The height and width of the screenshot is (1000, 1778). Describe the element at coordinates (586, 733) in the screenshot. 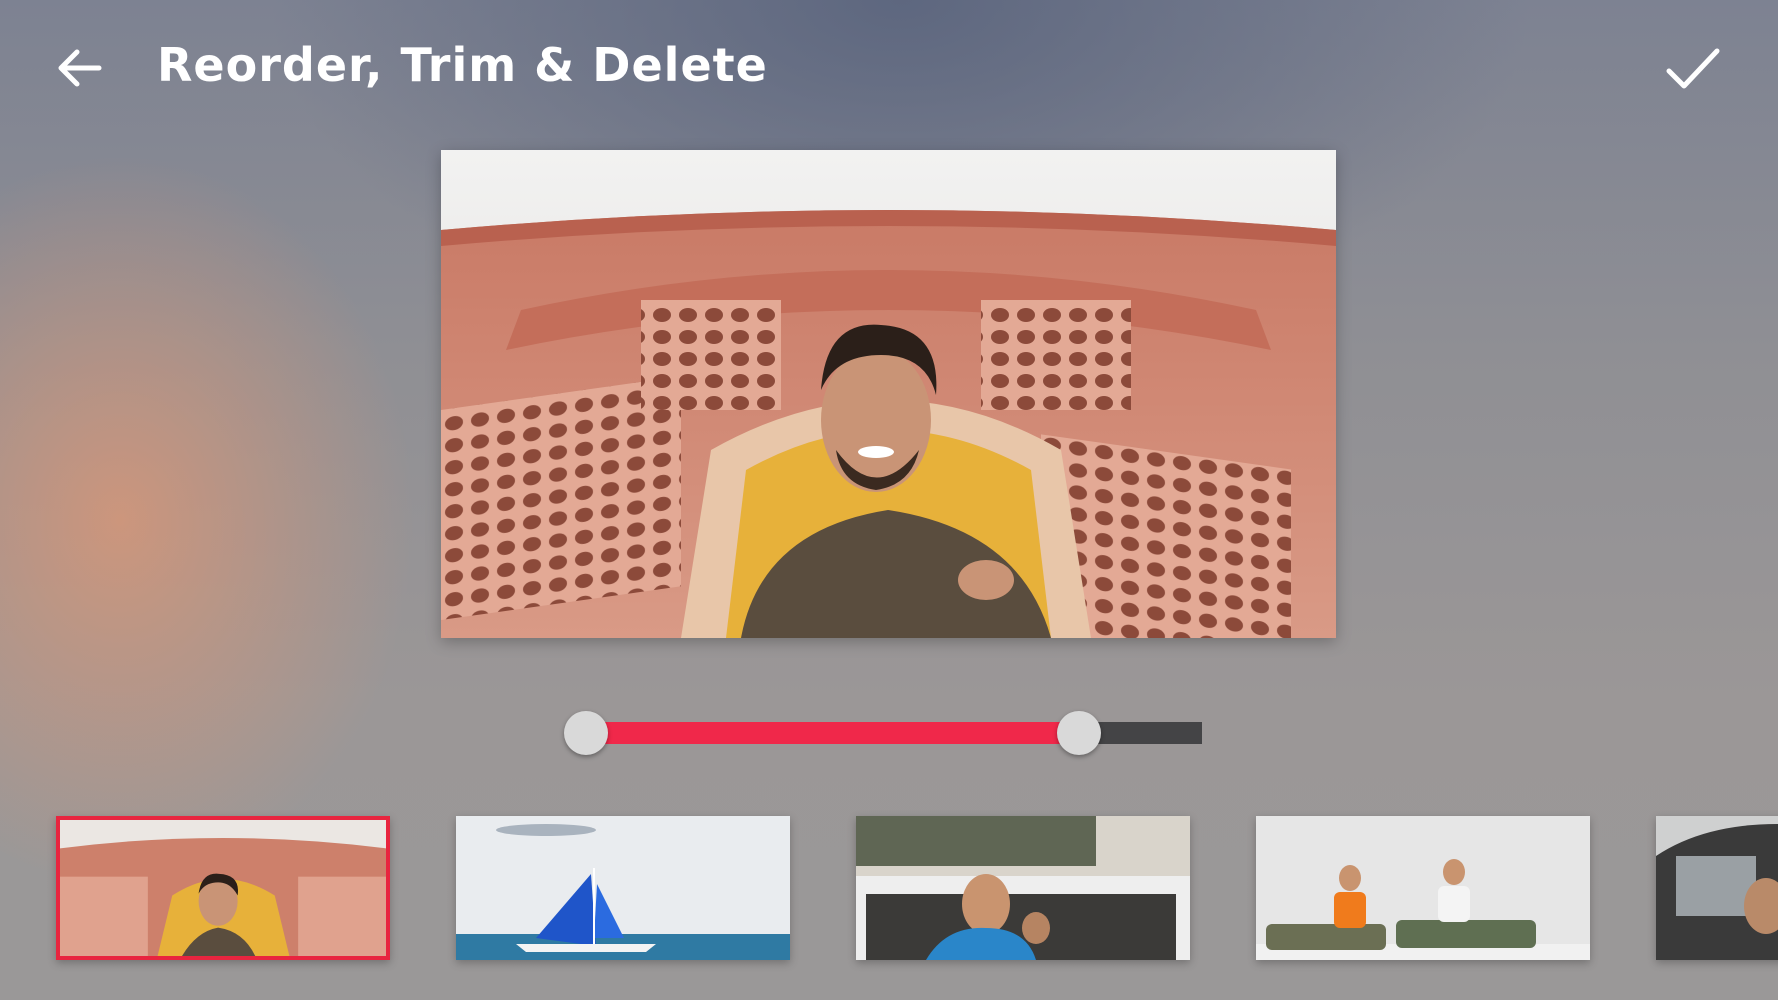

I see `trim-start-handle` at that location.